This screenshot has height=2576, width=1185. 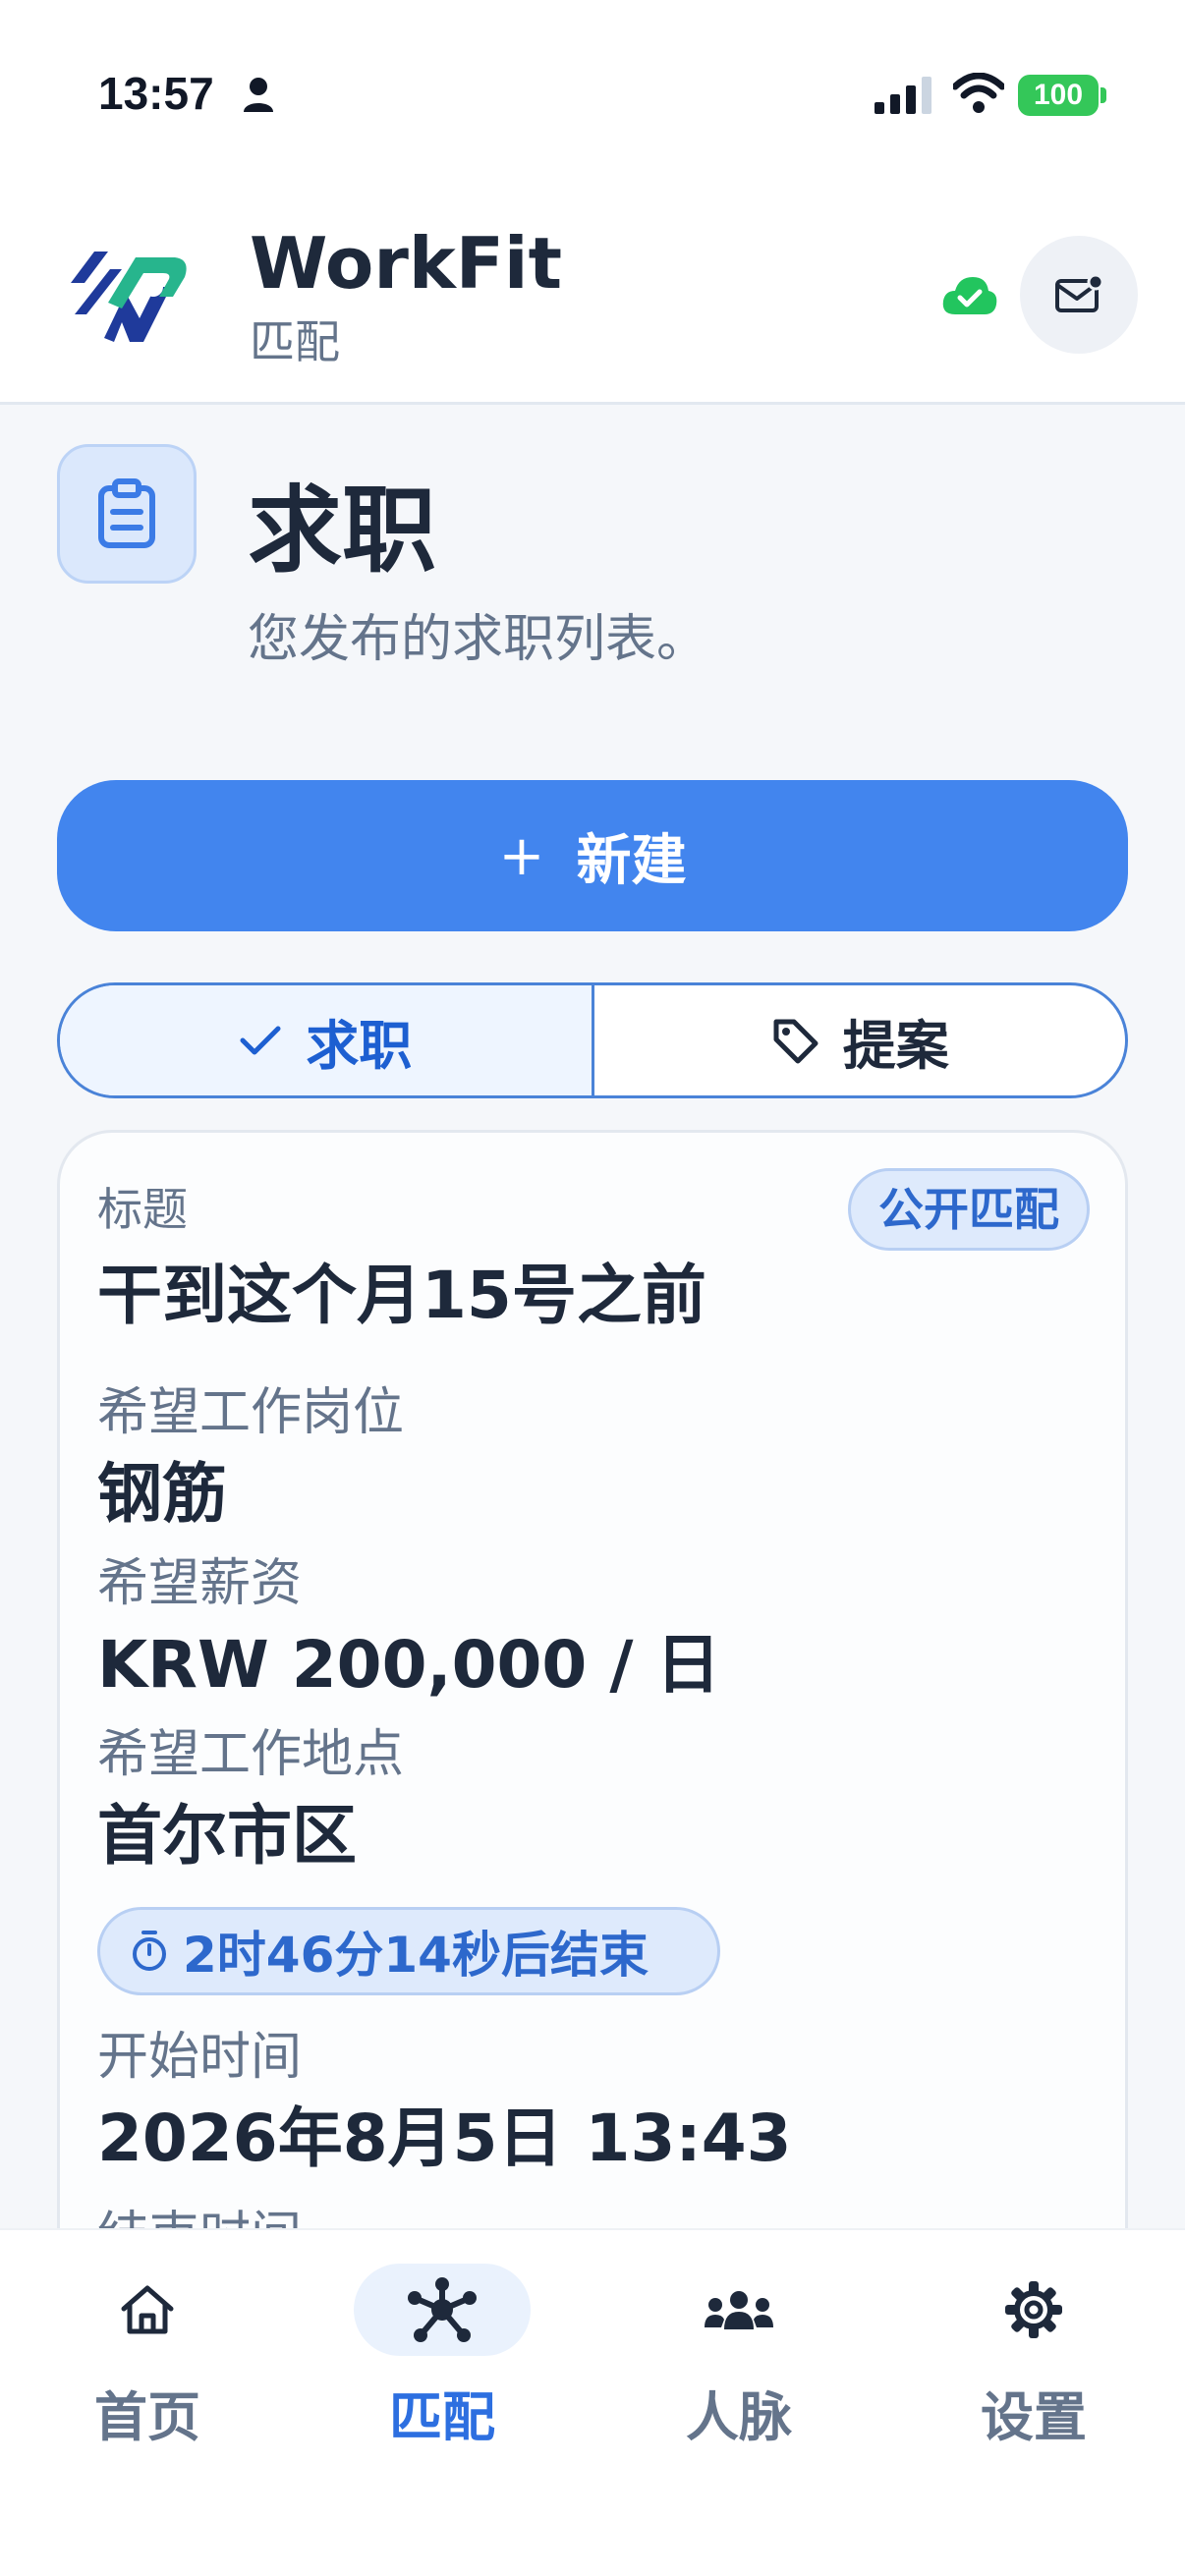 I want to click on segmented-tabs: 求职 提案, so click(x=592, y=1040).